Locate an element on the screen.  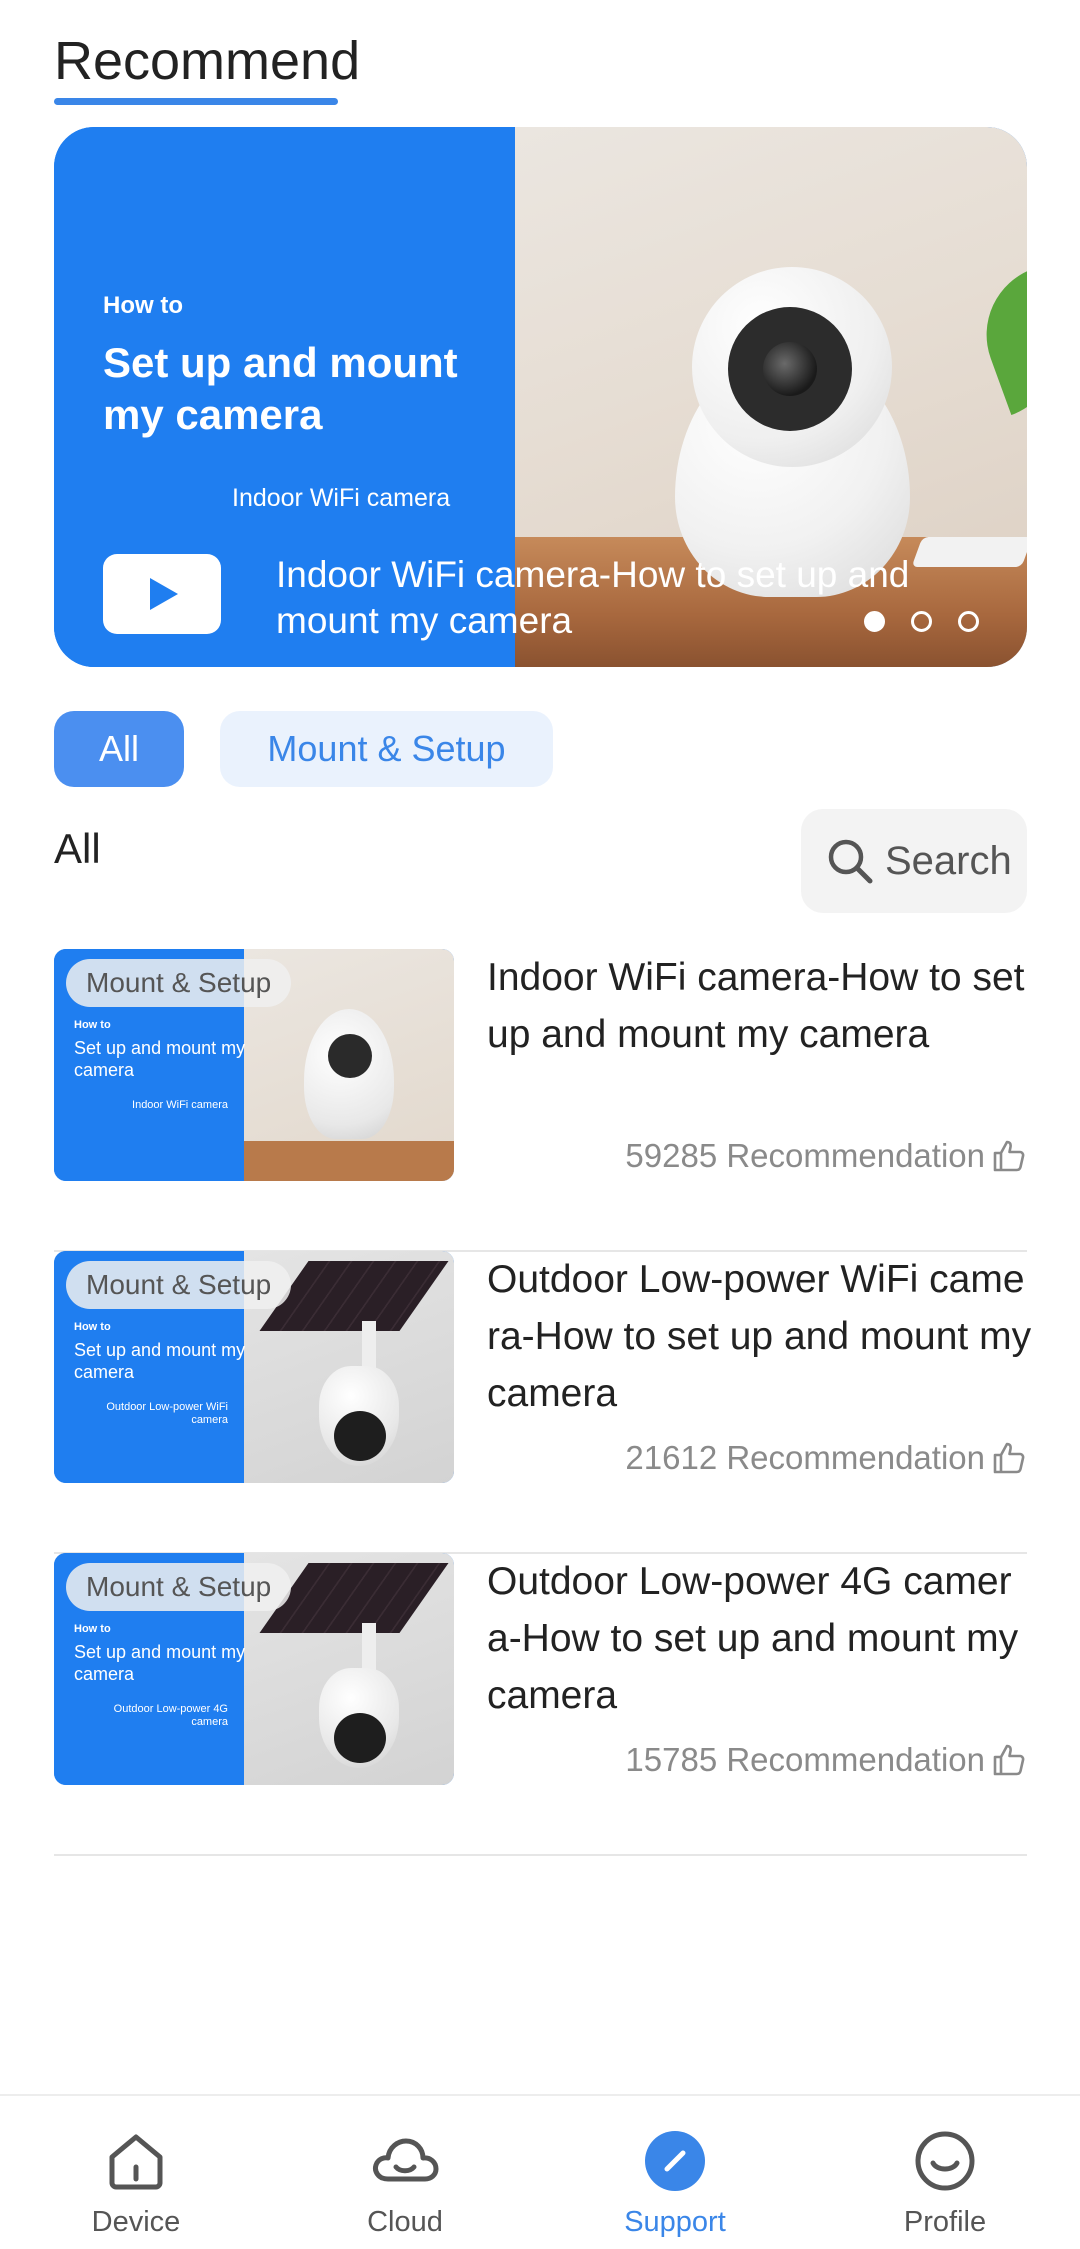
play-icon is located at coordinates (164, 594).